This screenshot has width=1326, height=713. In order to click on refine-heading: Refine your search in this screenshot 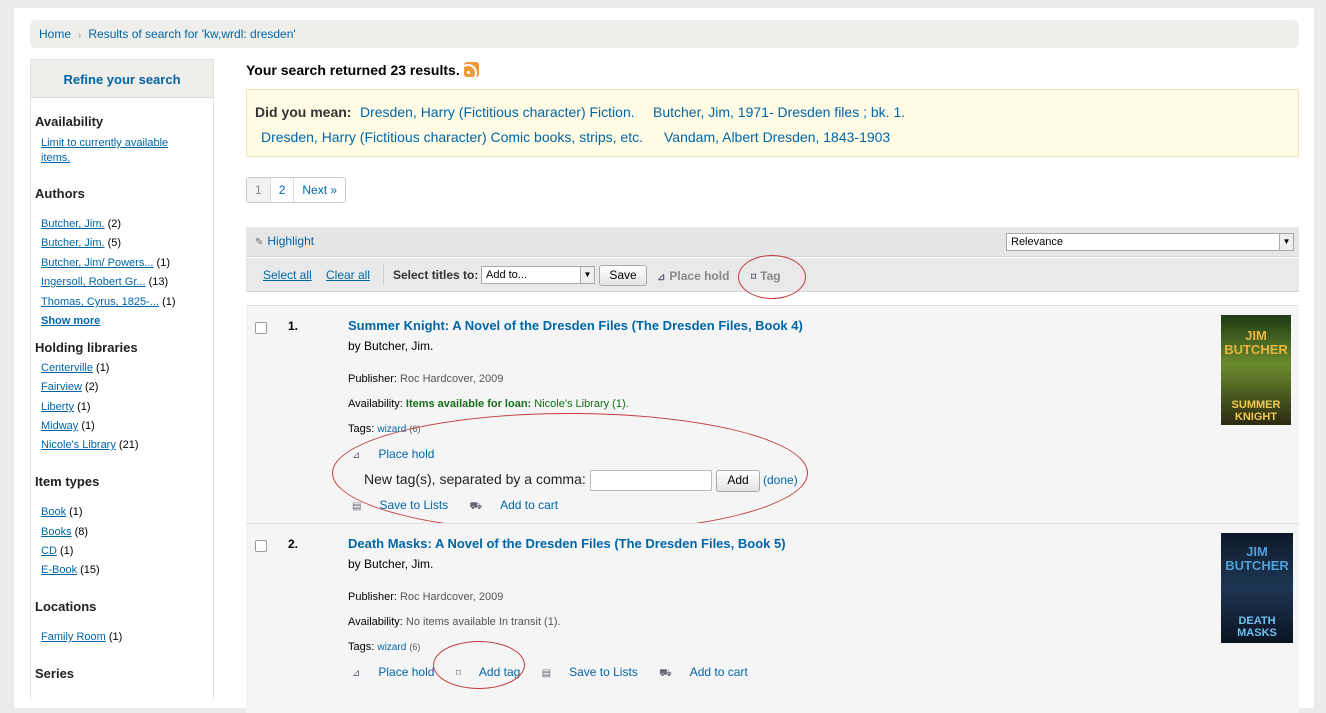, I will do `click(122, 79)`.